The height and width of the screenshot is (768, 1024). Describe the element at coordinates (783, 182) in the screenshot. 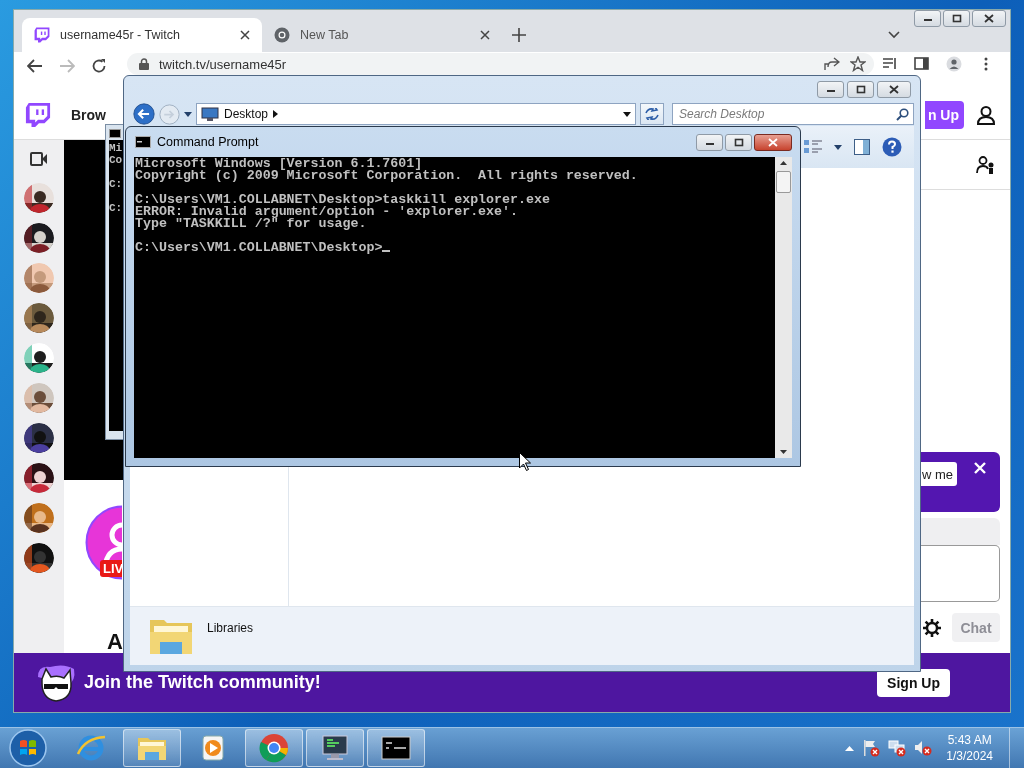

I see `scroll-thumb` at that location.